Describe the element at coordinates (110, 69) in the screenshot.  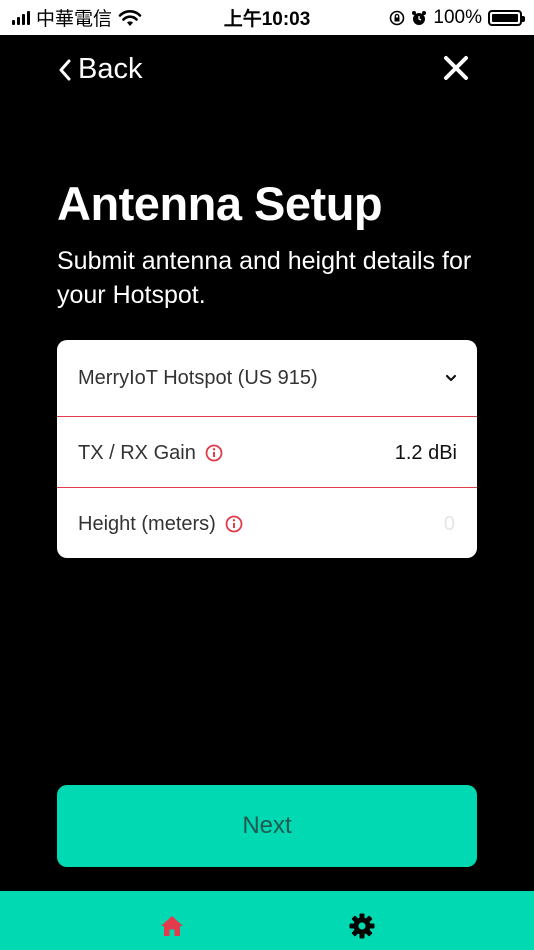
I see `back-label: Back` at that location.